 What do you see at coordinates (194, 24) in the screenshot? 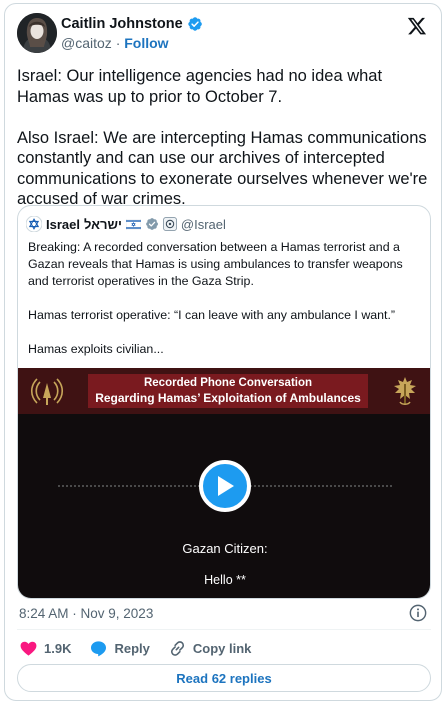
I see `verified-badge-icon` at bounding box center [194, 24].